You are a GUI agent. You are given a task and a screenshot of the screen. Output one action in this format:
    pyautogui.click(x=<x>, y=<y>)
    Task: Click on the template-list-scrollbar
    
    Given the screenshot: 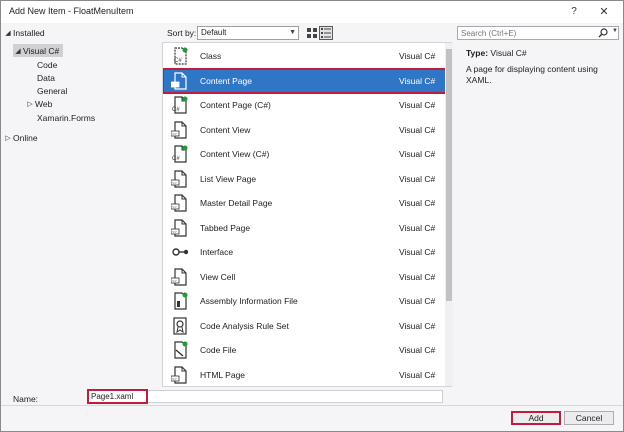 What is the action you would take?
    pyautogui.click(x=449, y=214)
    